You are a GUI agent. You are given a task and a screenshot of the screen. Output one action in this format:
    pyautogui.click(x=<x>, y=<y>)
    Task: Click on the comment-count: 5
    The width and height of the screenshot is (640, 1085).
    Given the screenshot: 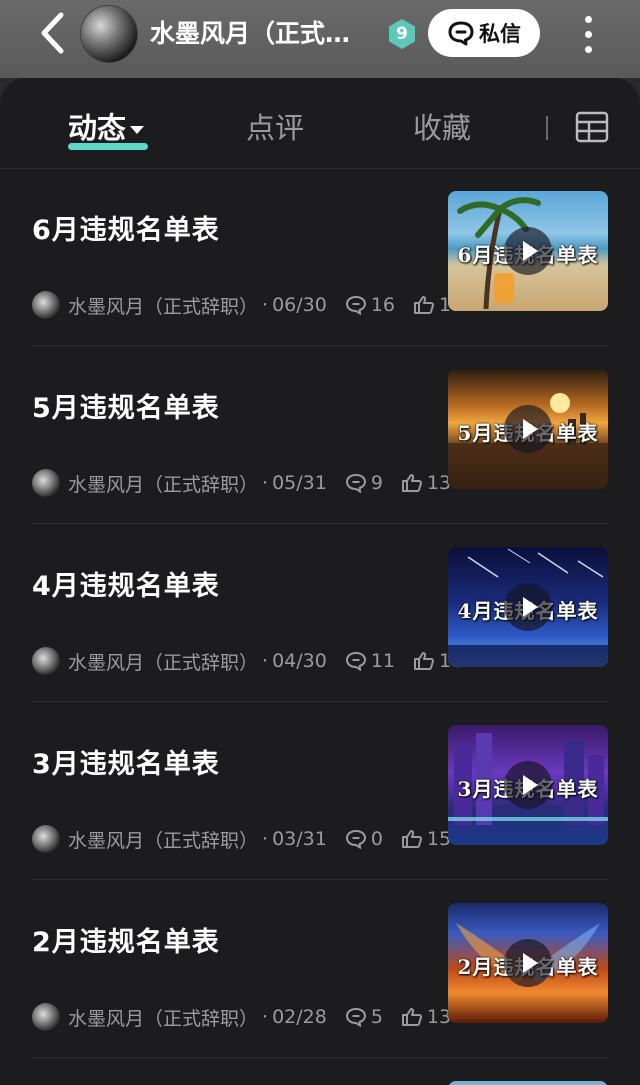 What is the action you would take?
    pyautogui.click(x=364, y=1017)
    